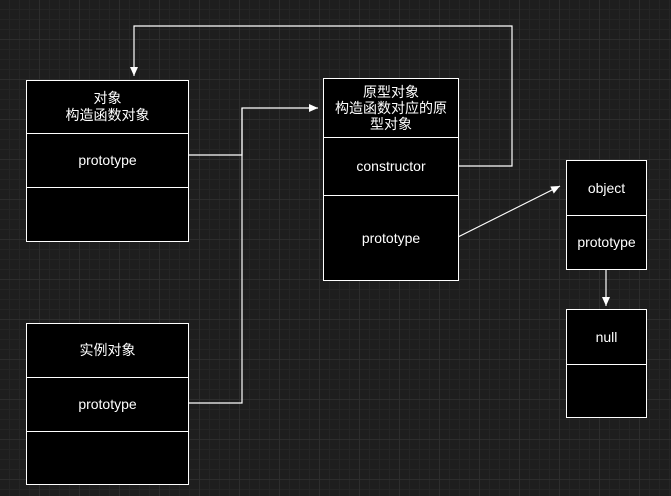 Image resolution: width=671 pixels, height=496 pixels. I want to click on instance-object-box: 实例对象 prototype, so click(107, 404).